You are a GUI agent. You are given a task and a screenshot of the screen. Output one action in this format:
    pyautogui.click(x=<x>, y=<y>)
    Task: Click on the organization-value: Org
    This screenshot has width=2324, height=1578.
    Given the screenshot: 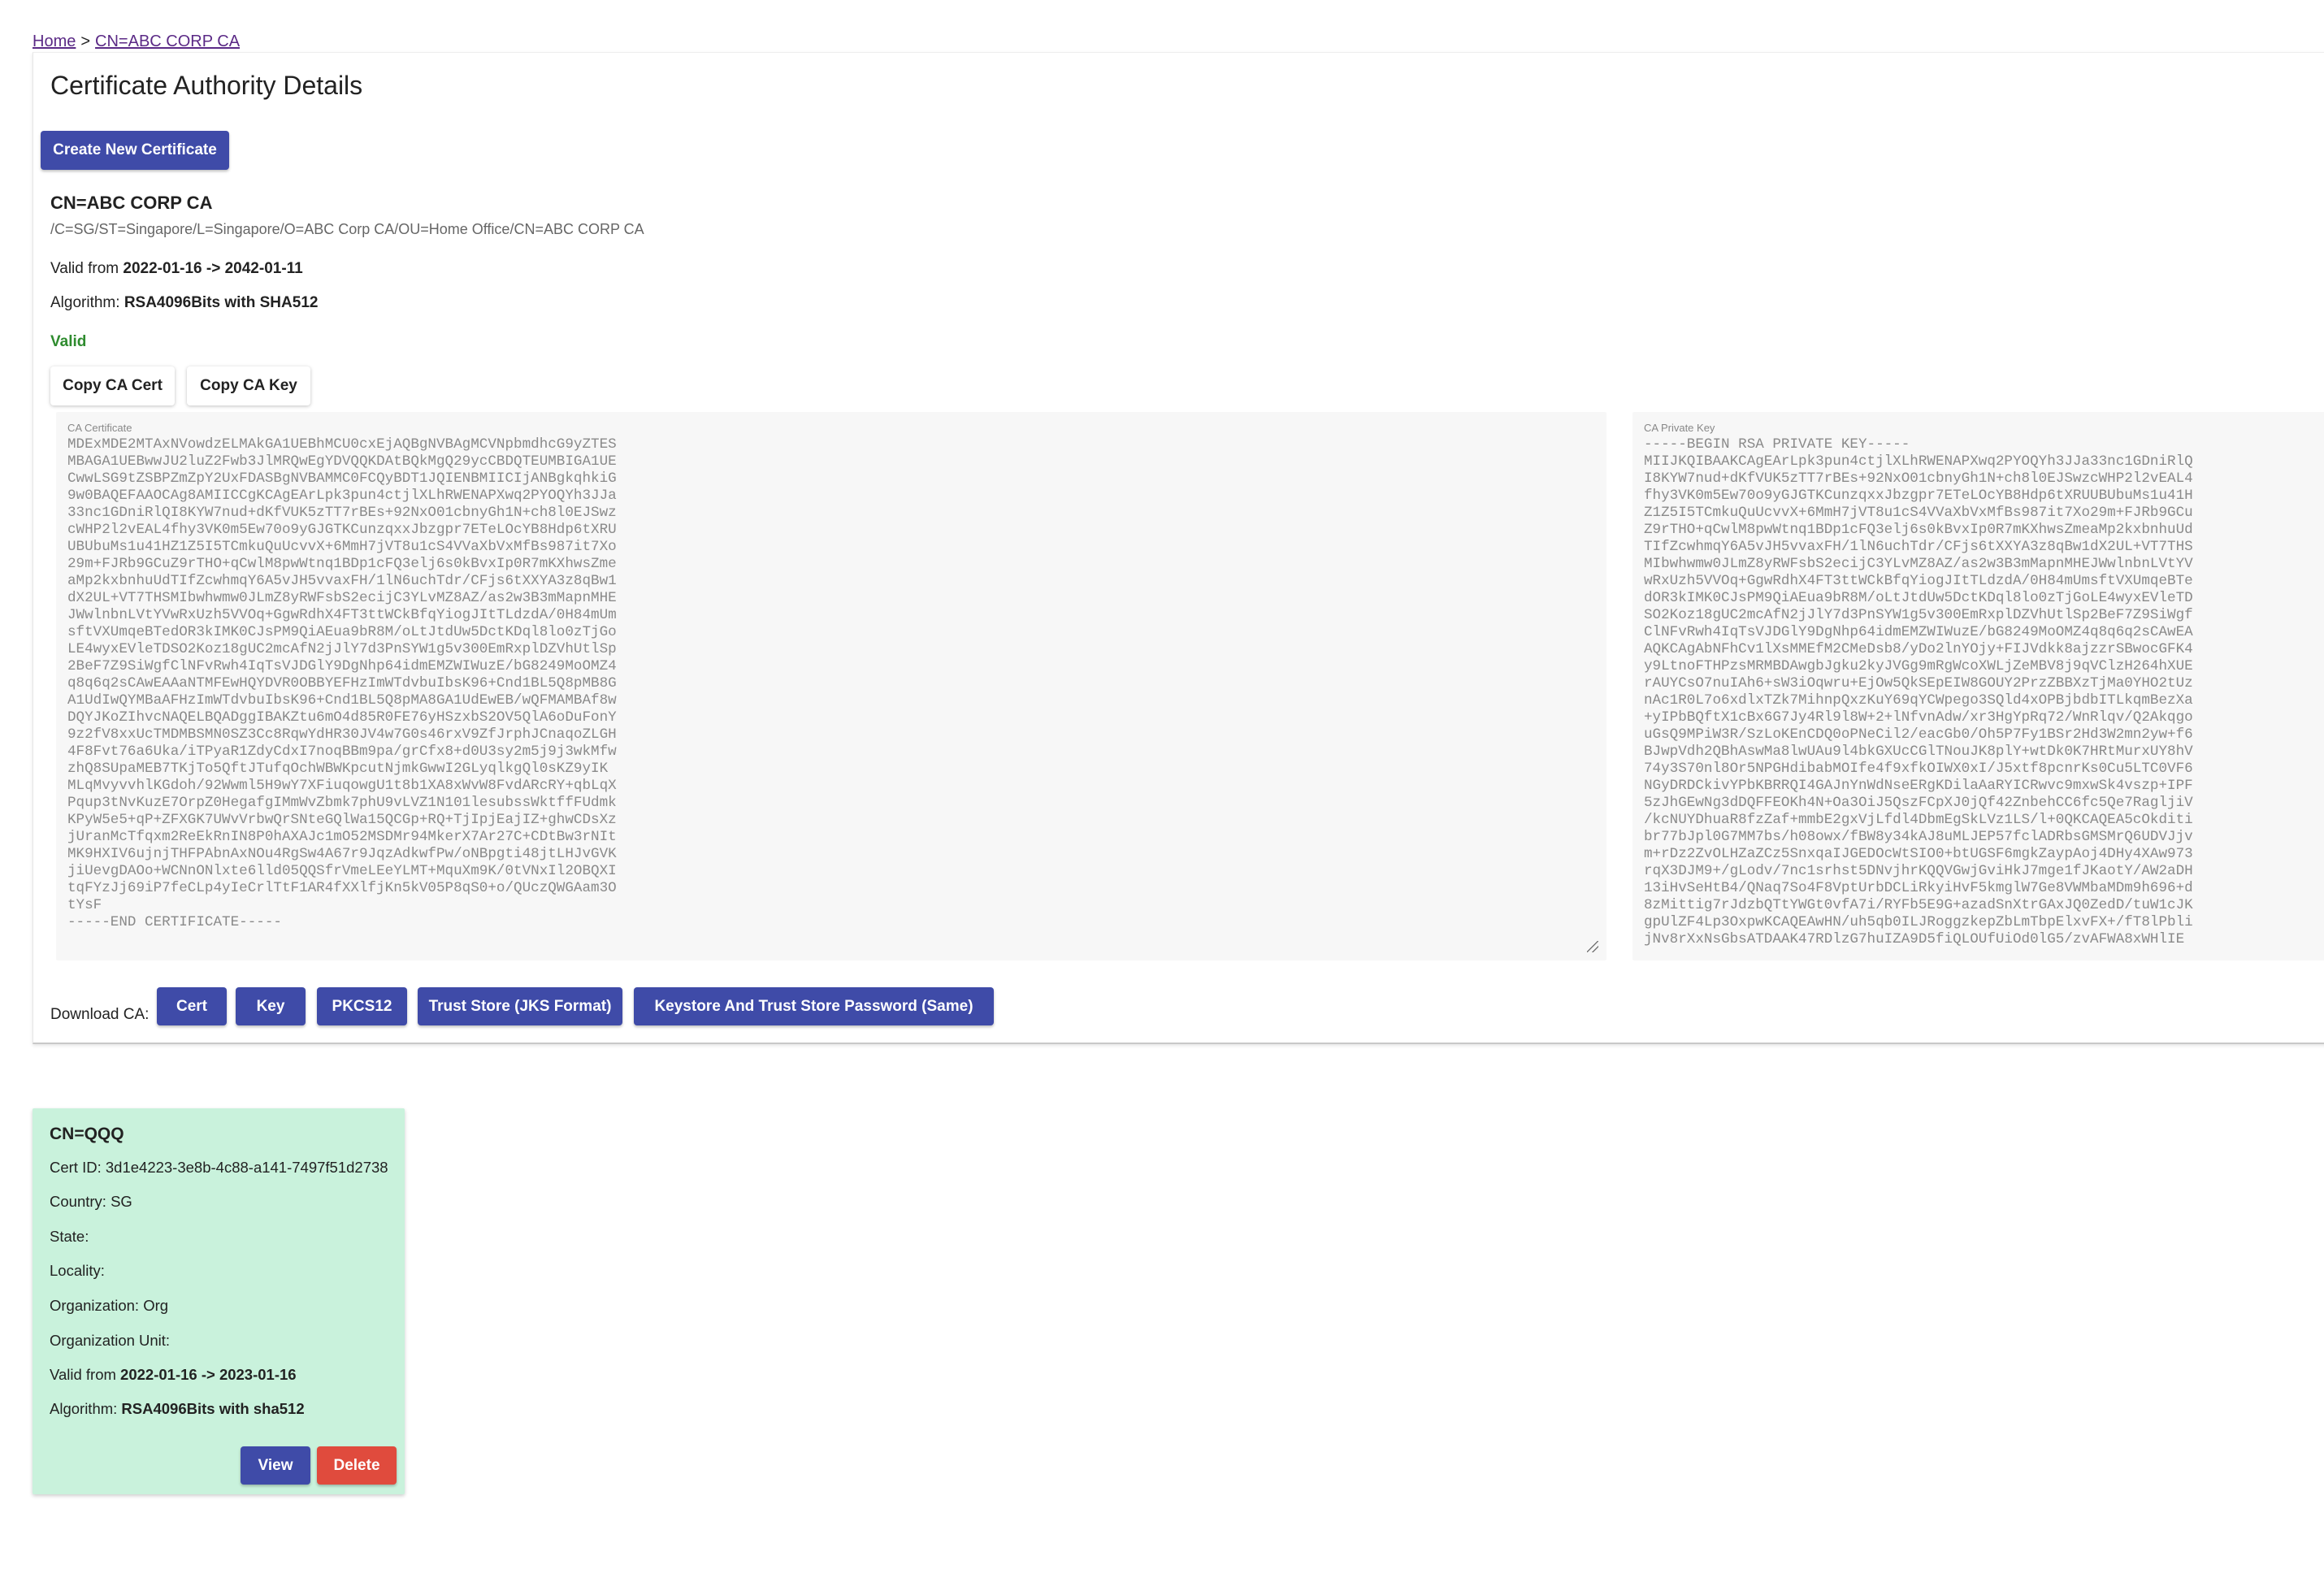 What is the action you would take?
    pyautogui.click(x=156, y=1305)
    